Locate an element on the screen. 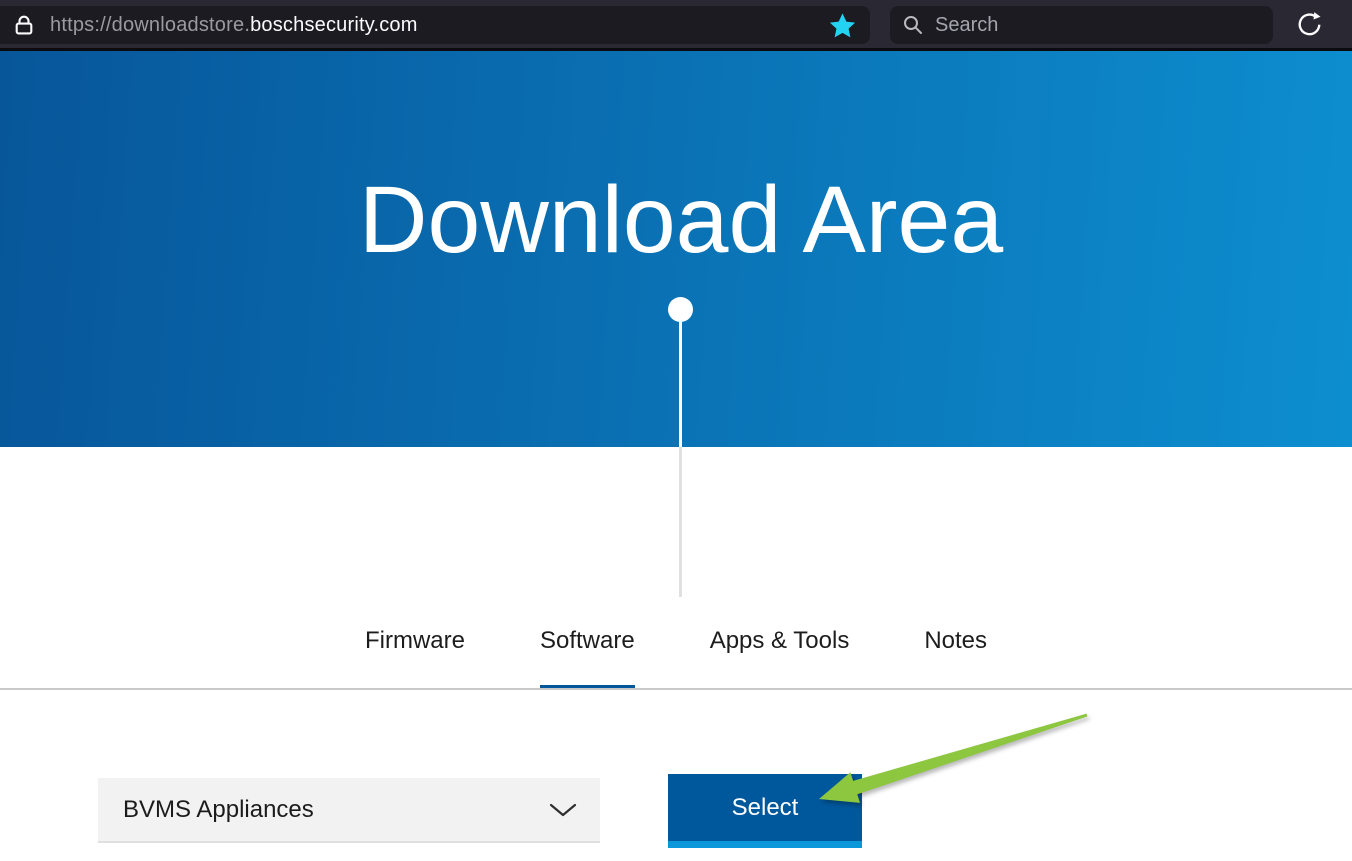 The width and height of the screenshot is (1352, 861). tab-notes: Notes is located at coordinates (955, 658).